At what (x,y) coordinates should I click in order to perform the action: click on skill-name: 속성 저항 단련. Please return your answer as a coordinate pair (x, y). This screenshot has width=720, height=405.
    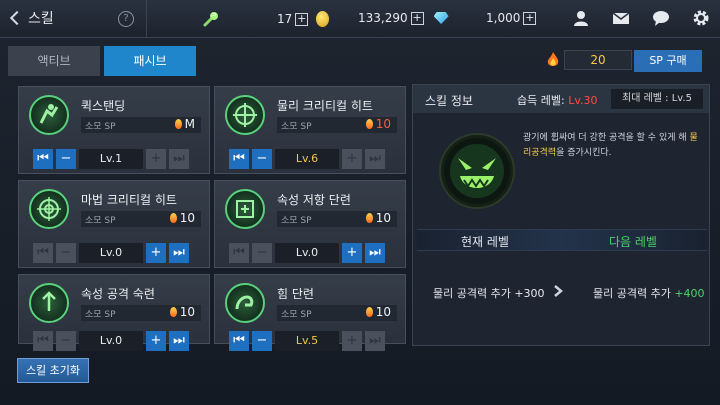
    Looking at the image, I should click on (314, 200).